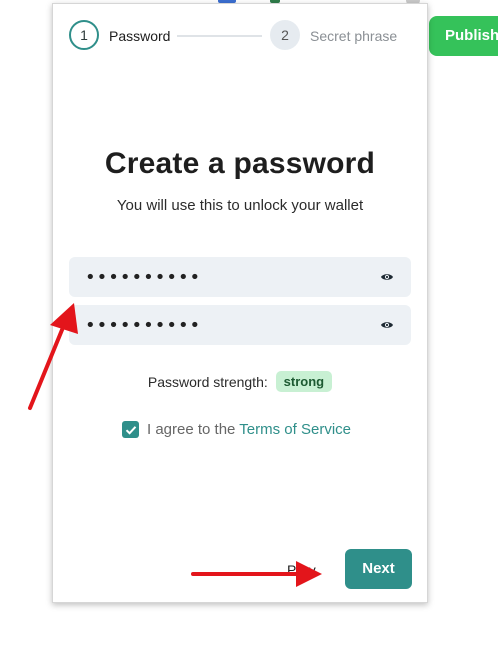 This screenshot has width=498, height=667. Describe the element at coordinates (295, 429) in the screenshot. I see `terms-of-service-link: Terms of Service` at that location.